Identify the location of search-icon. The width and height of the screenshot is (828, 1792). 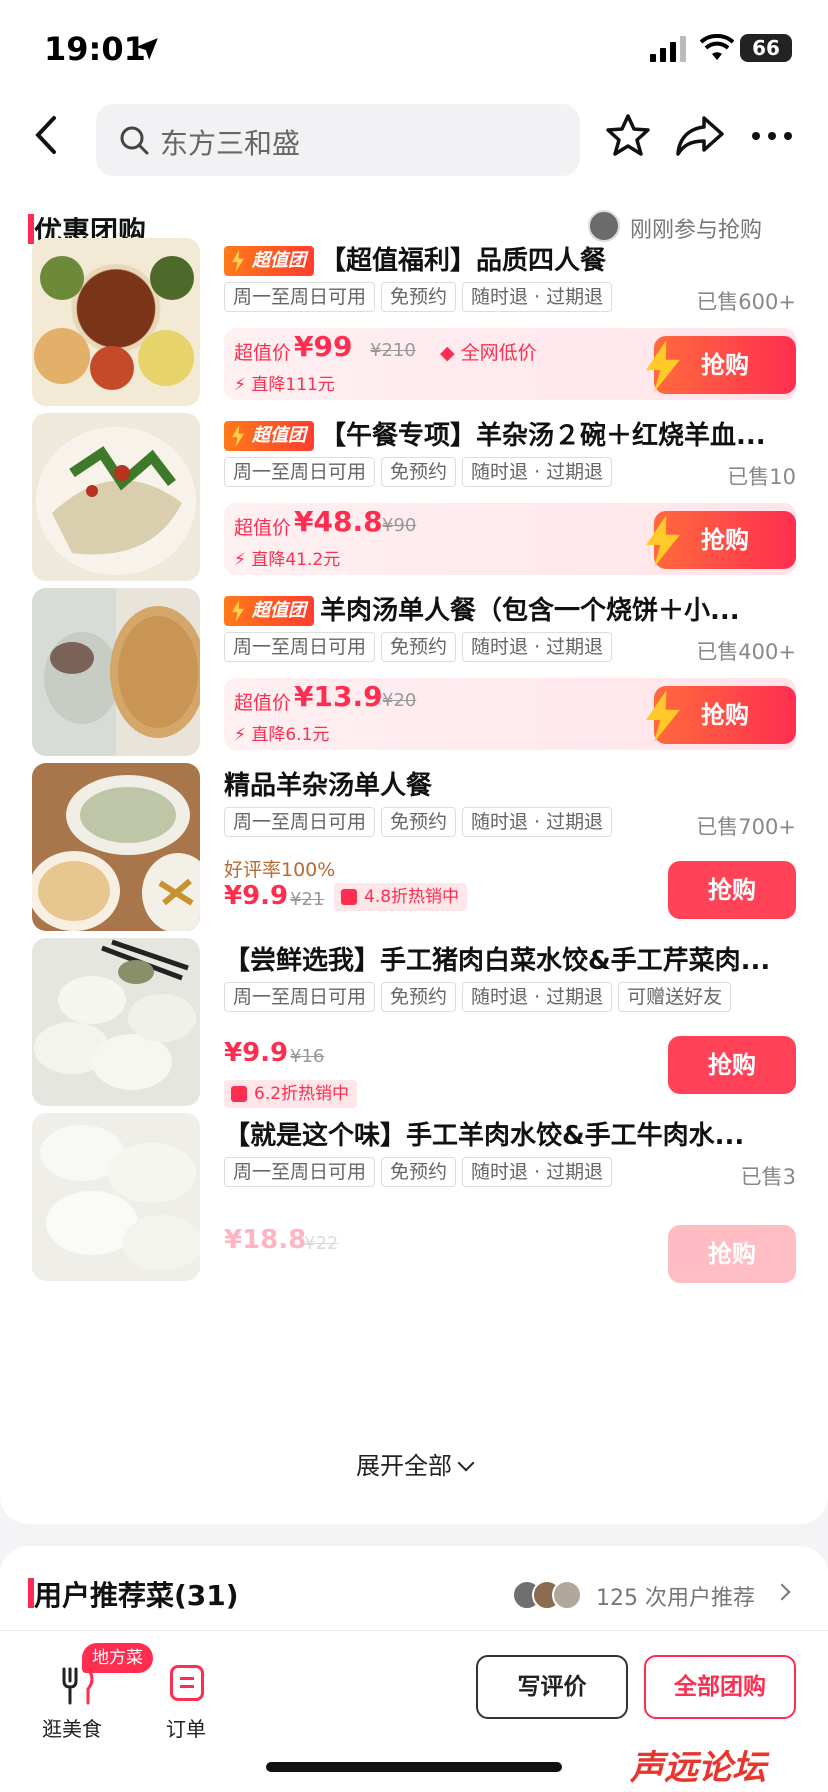
(134, 140).